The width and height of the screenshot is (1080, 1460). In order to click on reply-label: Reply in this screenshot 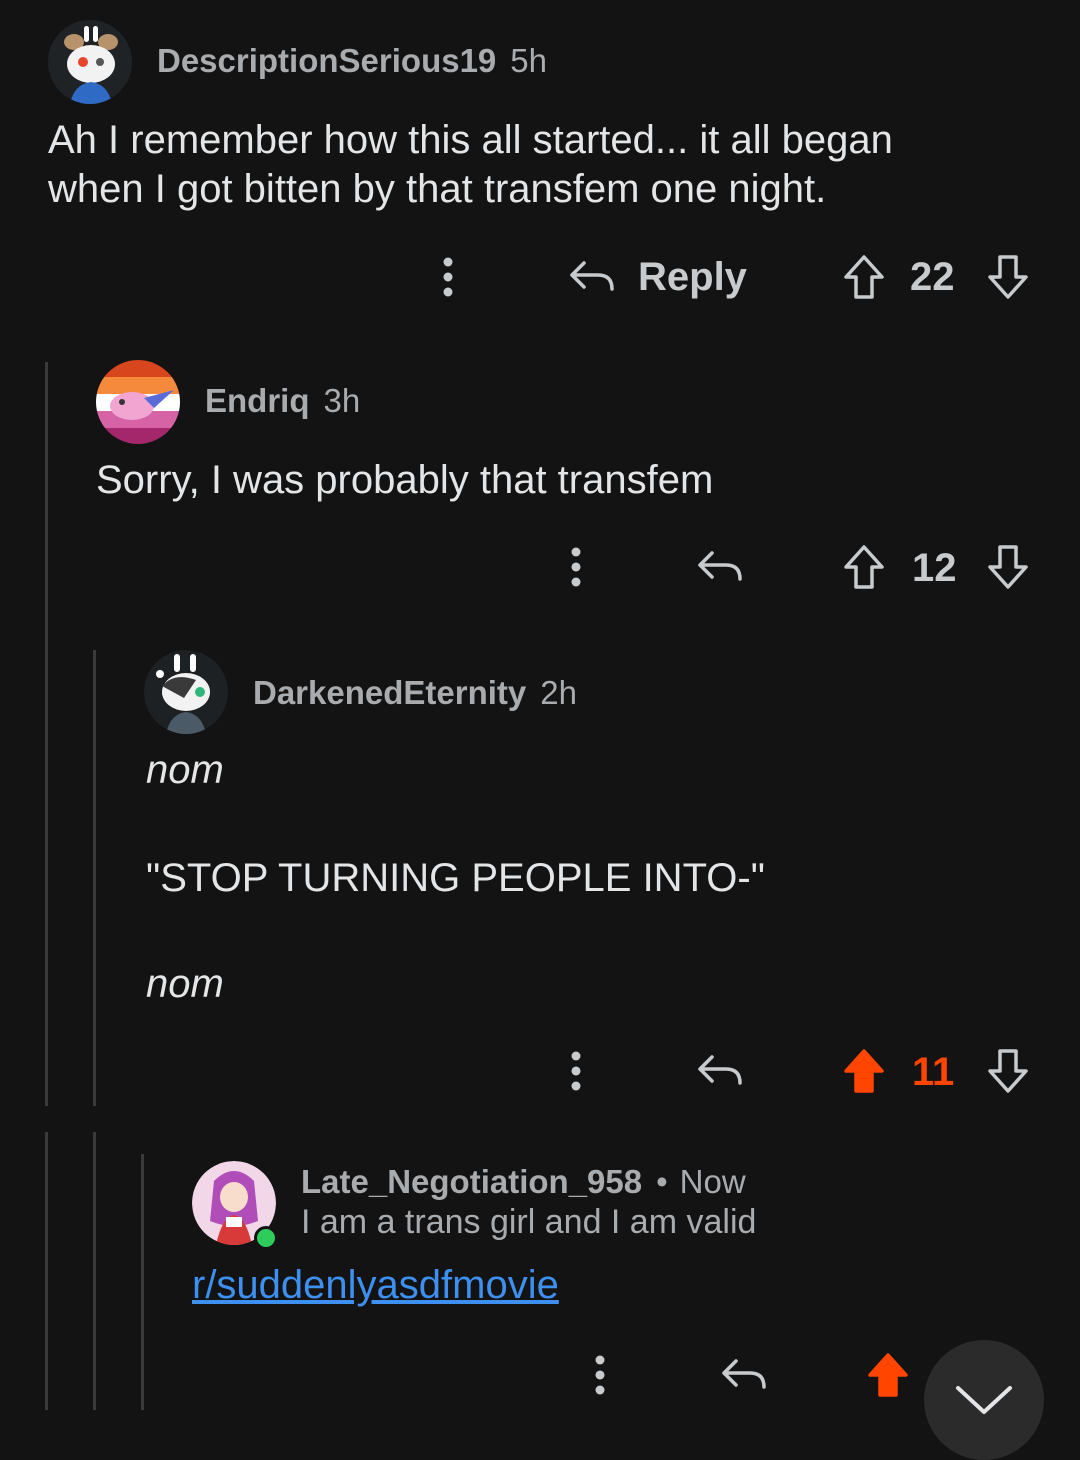, I will do `click(692, 276)`.